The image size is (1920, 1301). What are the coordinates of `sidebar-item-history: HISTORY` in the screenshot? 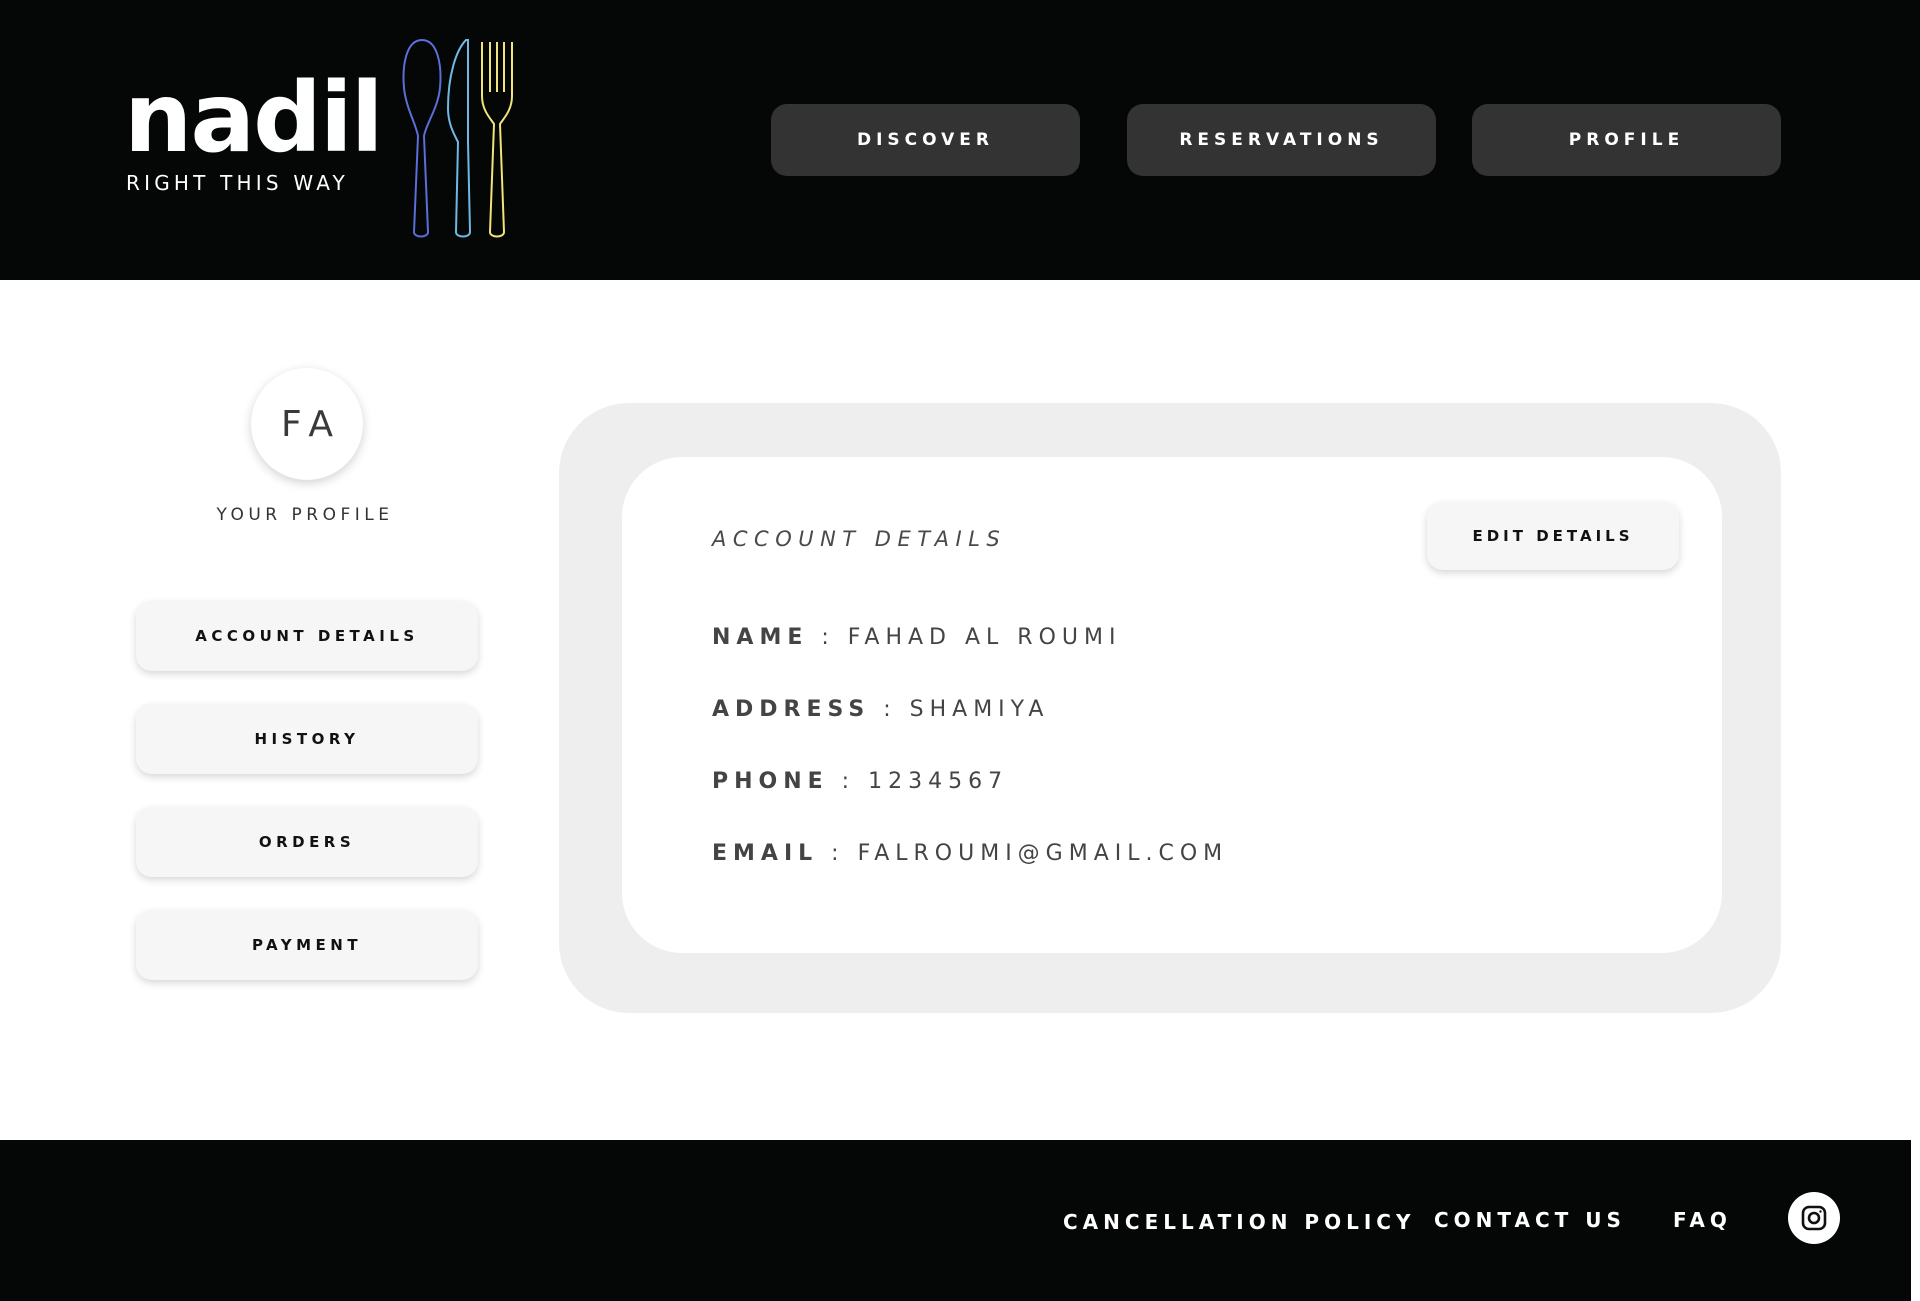 It's located at (307, 739).